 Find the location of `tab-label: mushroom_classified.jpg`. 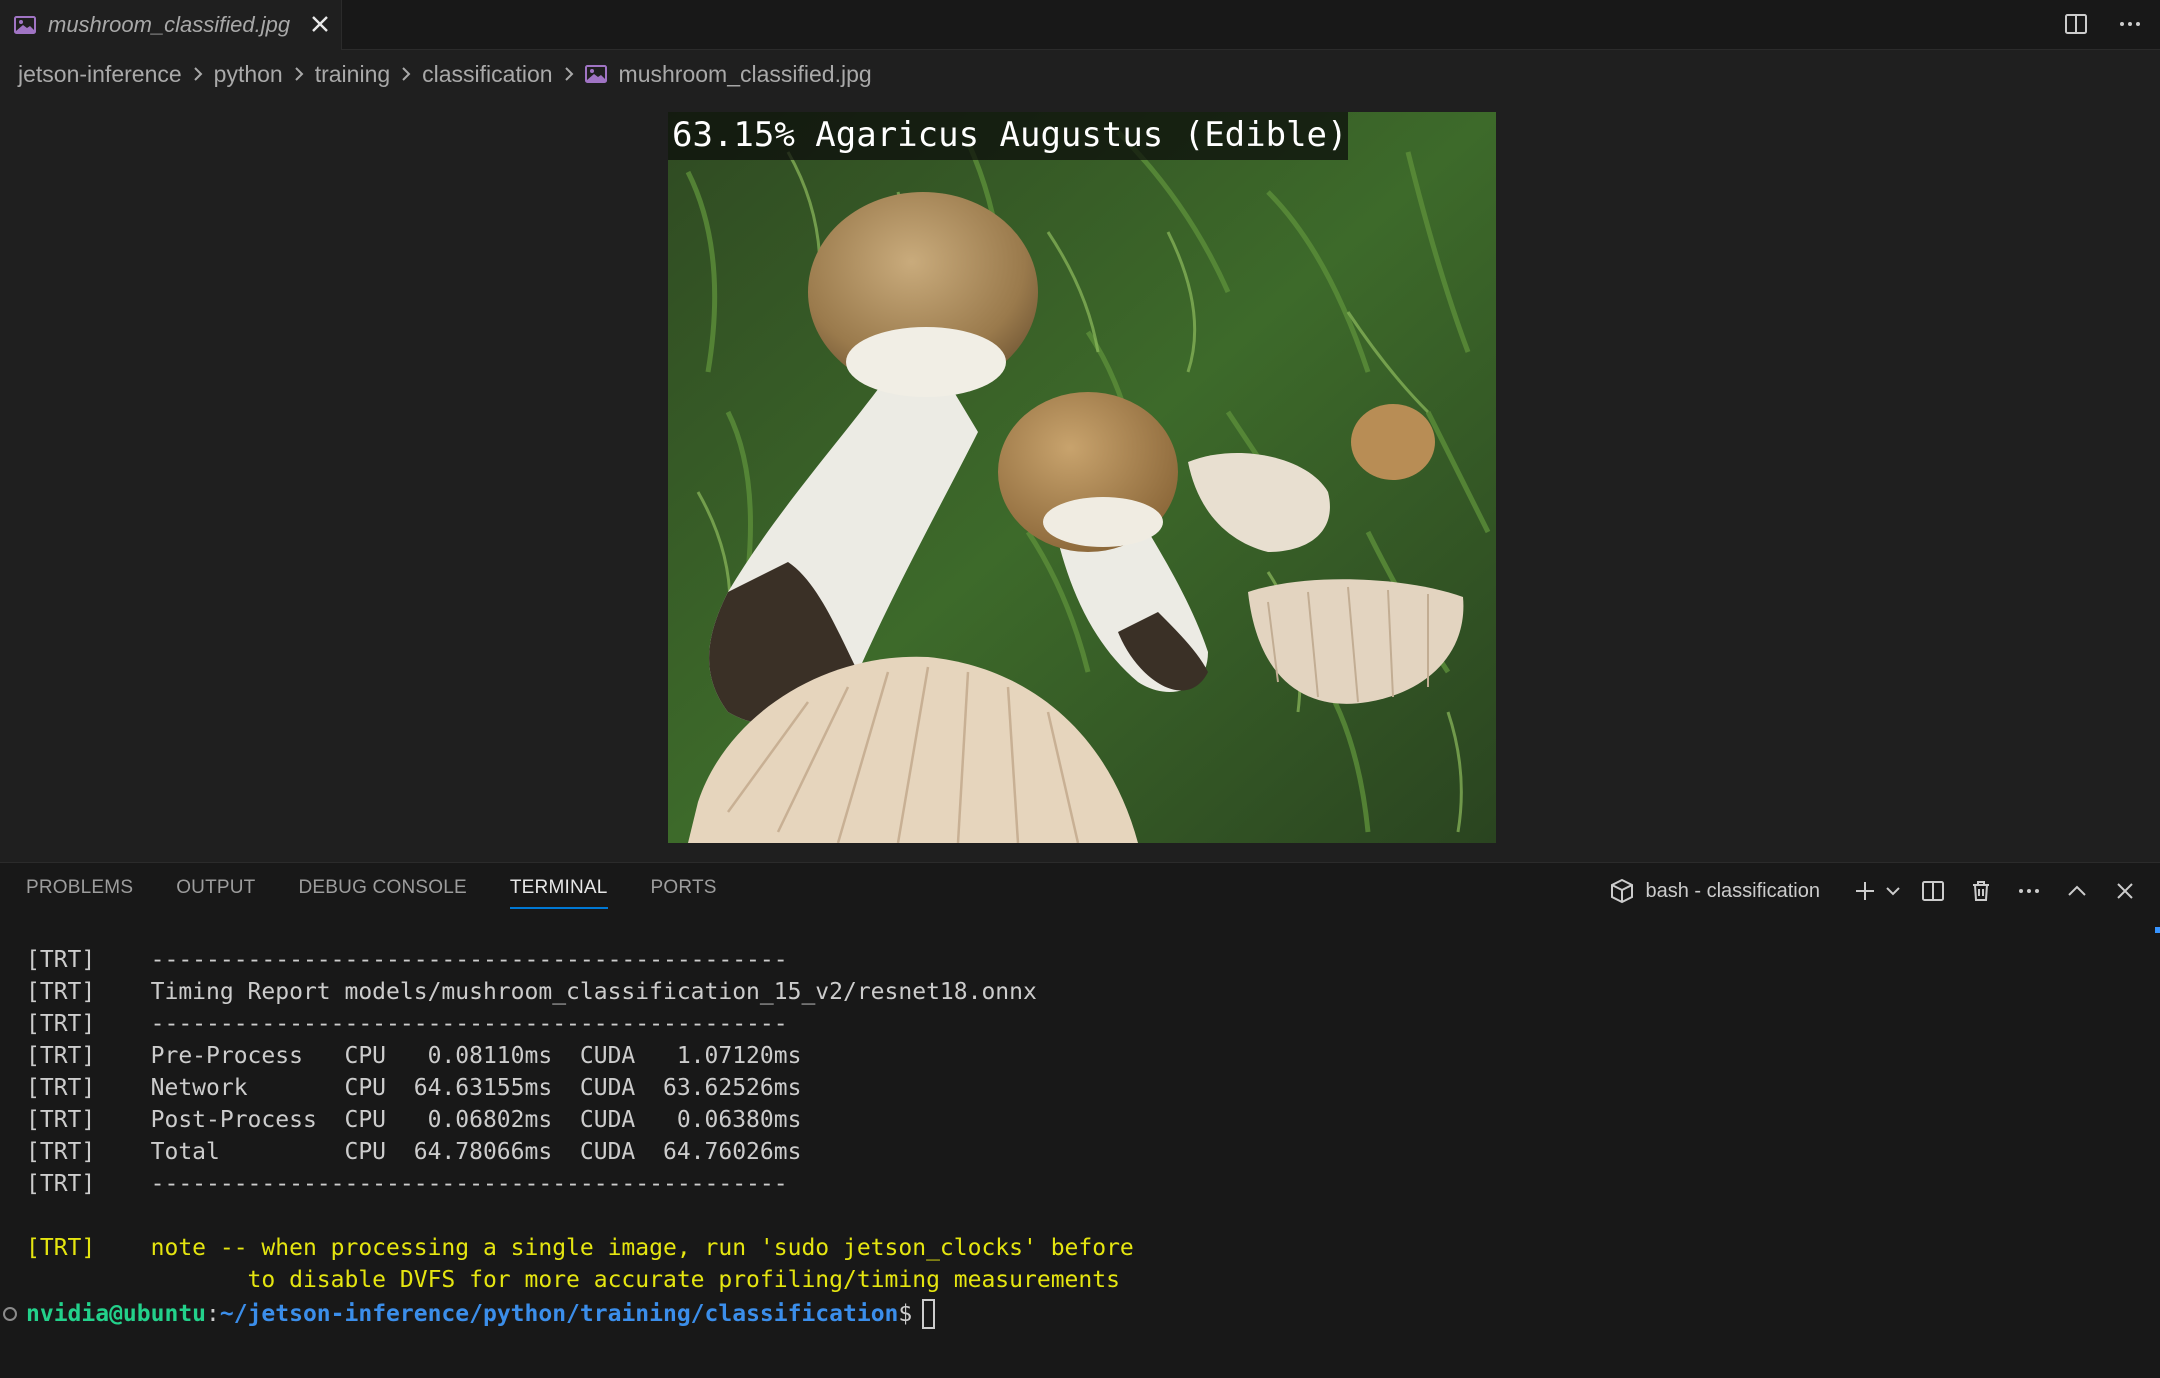

tab-label: mushroom_classified.jpg is located at coordinates (169, 24).